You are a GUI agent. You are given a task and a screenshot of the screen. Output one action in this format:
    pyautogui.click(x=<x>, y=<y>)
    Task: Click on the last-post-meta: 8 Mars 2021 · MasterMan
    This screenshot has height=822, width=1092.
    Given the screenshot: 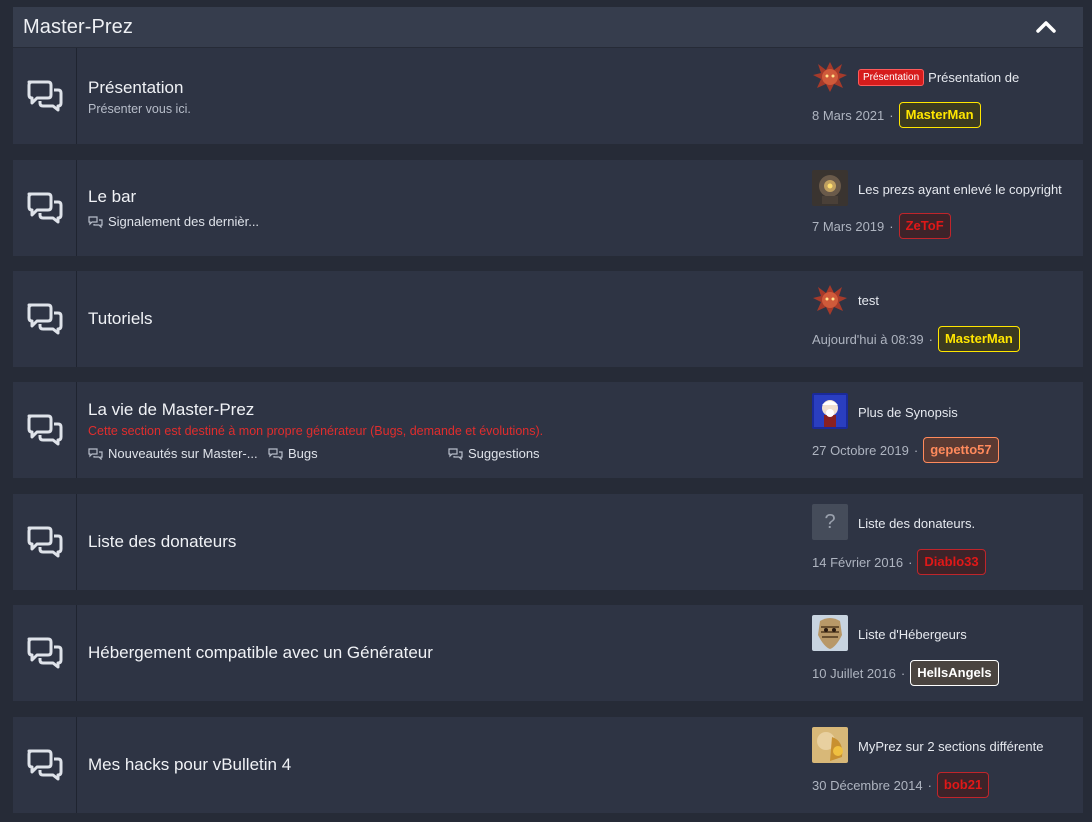 What is the action you would take?
    pyautogui.click(x=896, y=115)
    